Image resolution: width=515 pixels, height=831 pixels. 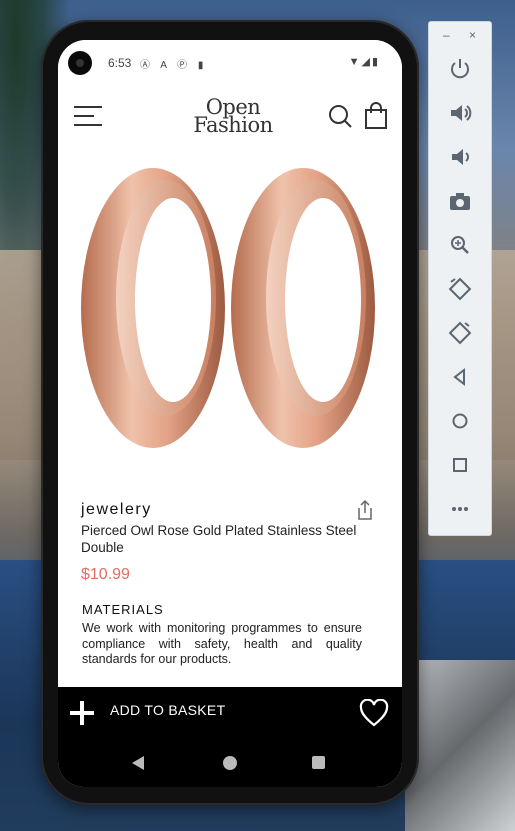 What do you see at coordinates (460, 377) in the screenshot?
I see `back-icon` at bounding box center [460, 377].